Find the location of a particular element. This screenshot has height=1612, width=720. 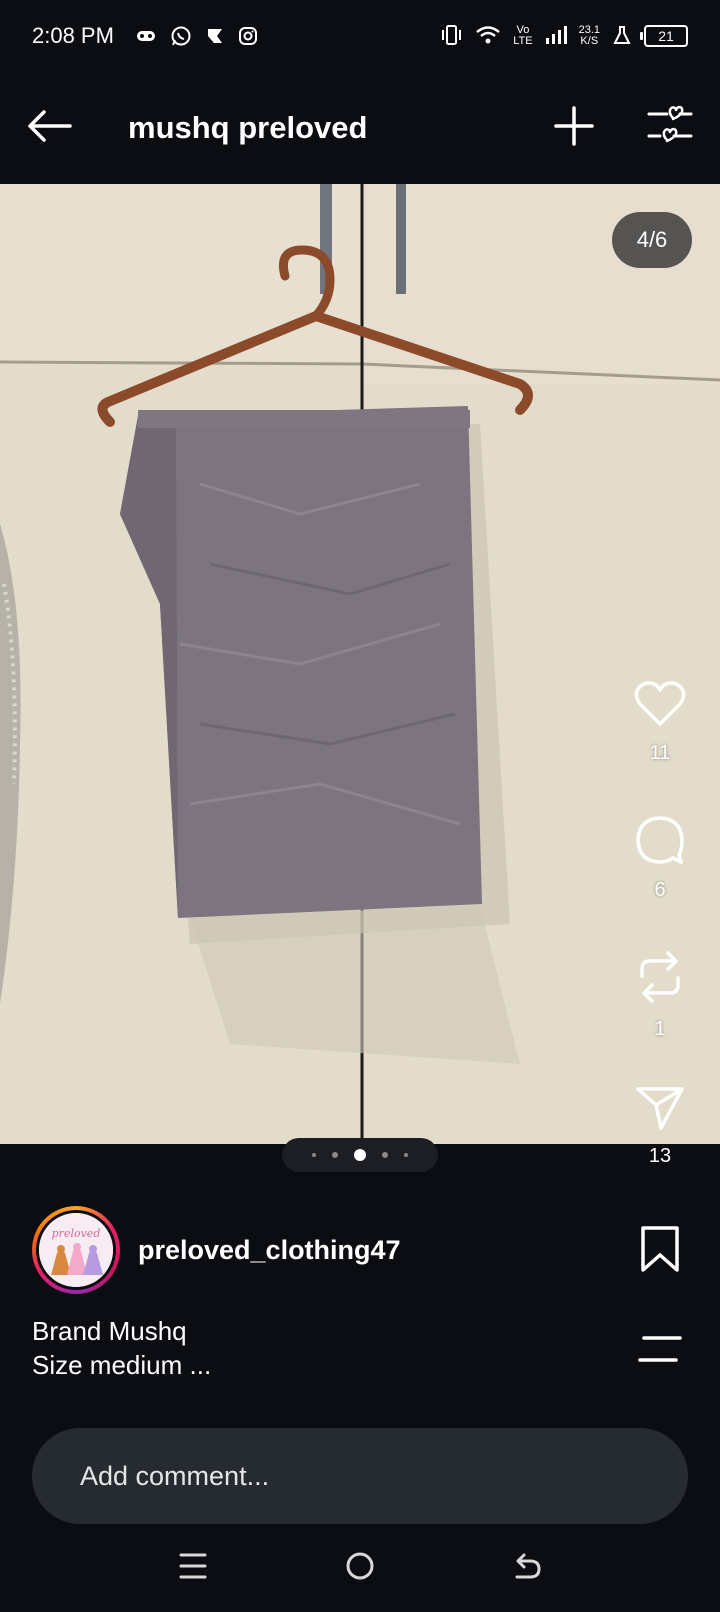

create-button is located at coordinates (574, 128).